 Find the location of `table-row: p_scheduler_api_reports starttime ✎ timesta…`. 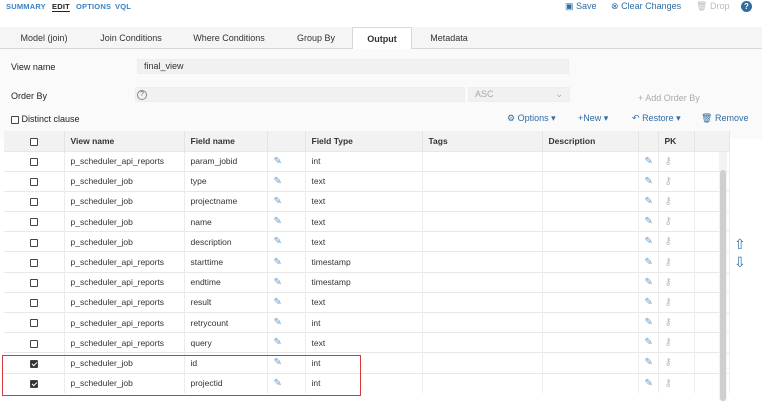

table-row: p_scheduler_api_reports starttime ✎ timesta… is located at coordinates (367, 262).